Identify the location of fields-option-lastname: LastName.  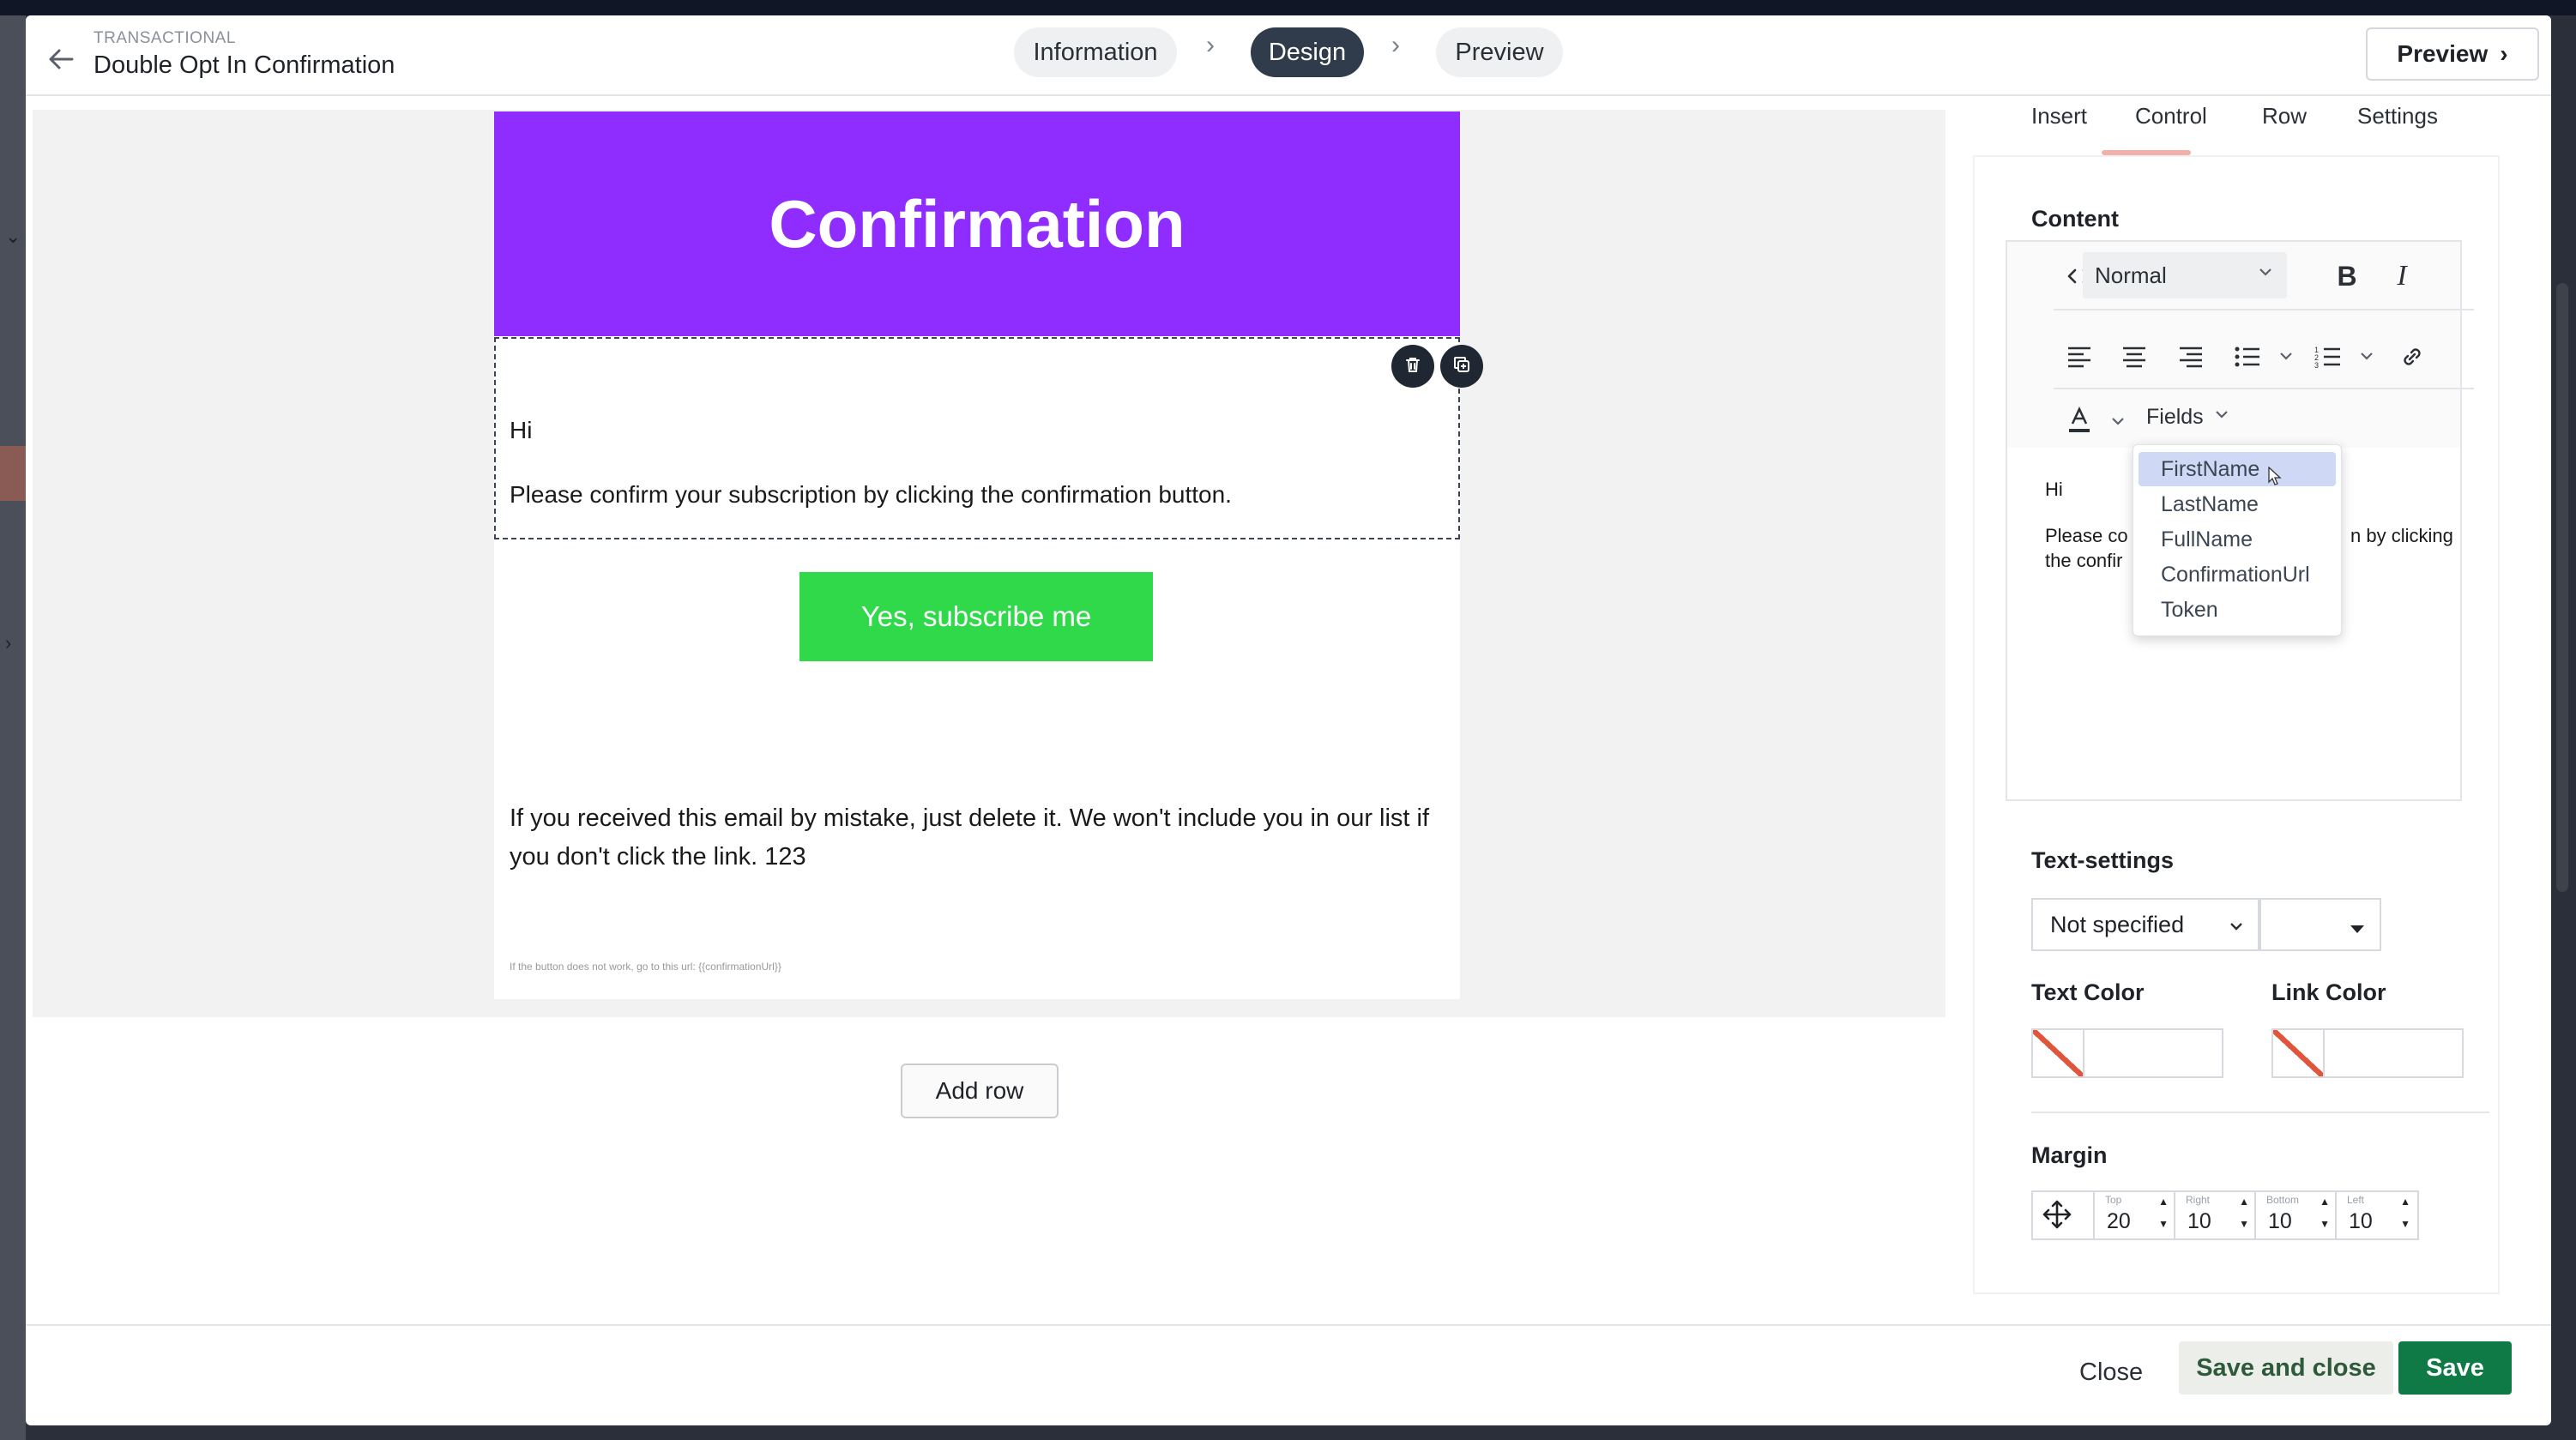
(2237, 504).